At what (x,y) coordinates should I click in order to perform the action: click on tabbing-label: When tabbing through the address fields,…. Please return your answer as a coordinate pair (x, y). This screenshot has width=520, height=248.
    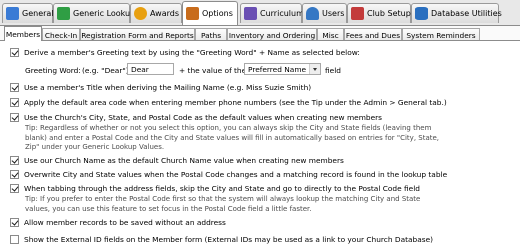
    Looking at the image, I should click on (222, 188).